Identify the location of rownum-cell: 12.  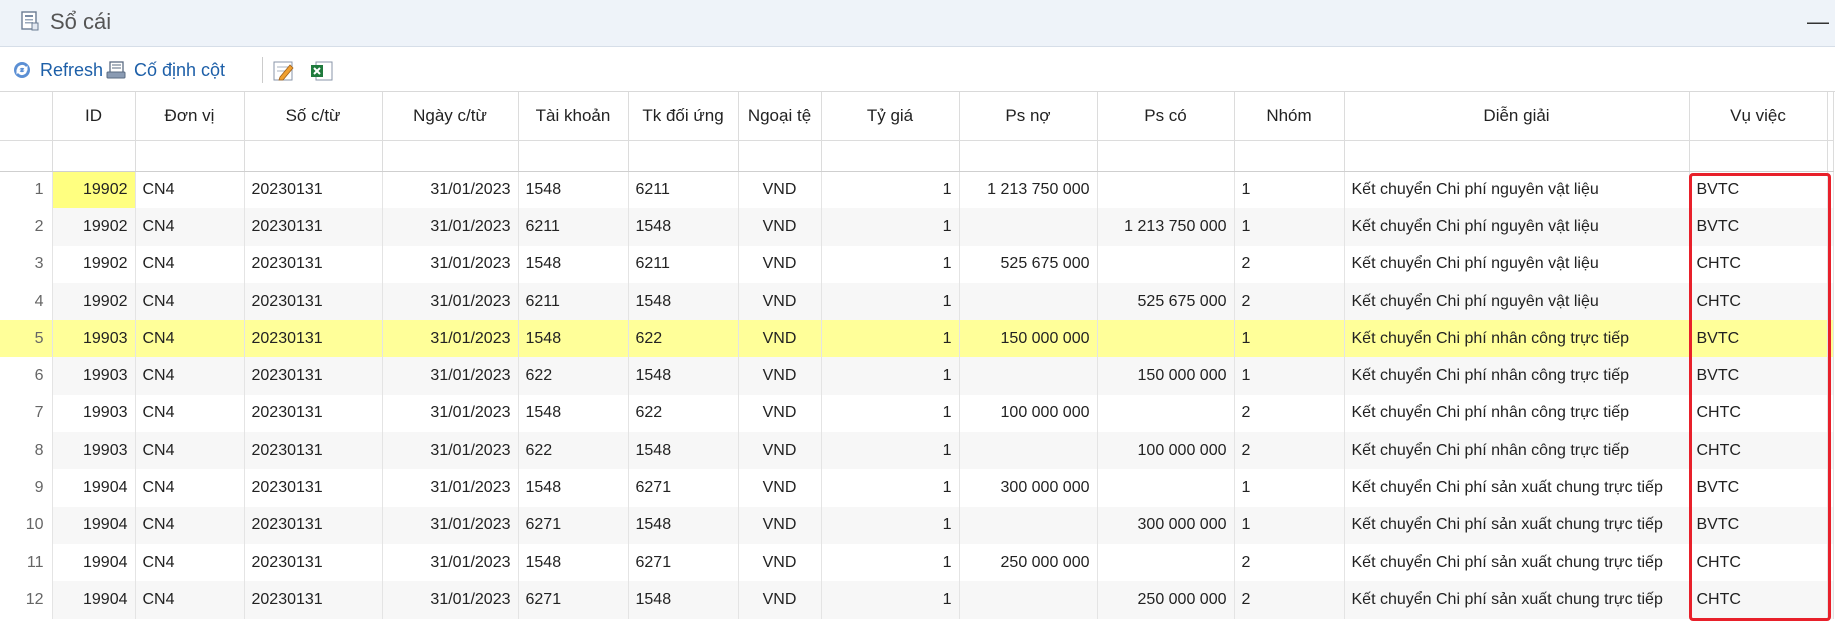
(26, 600).